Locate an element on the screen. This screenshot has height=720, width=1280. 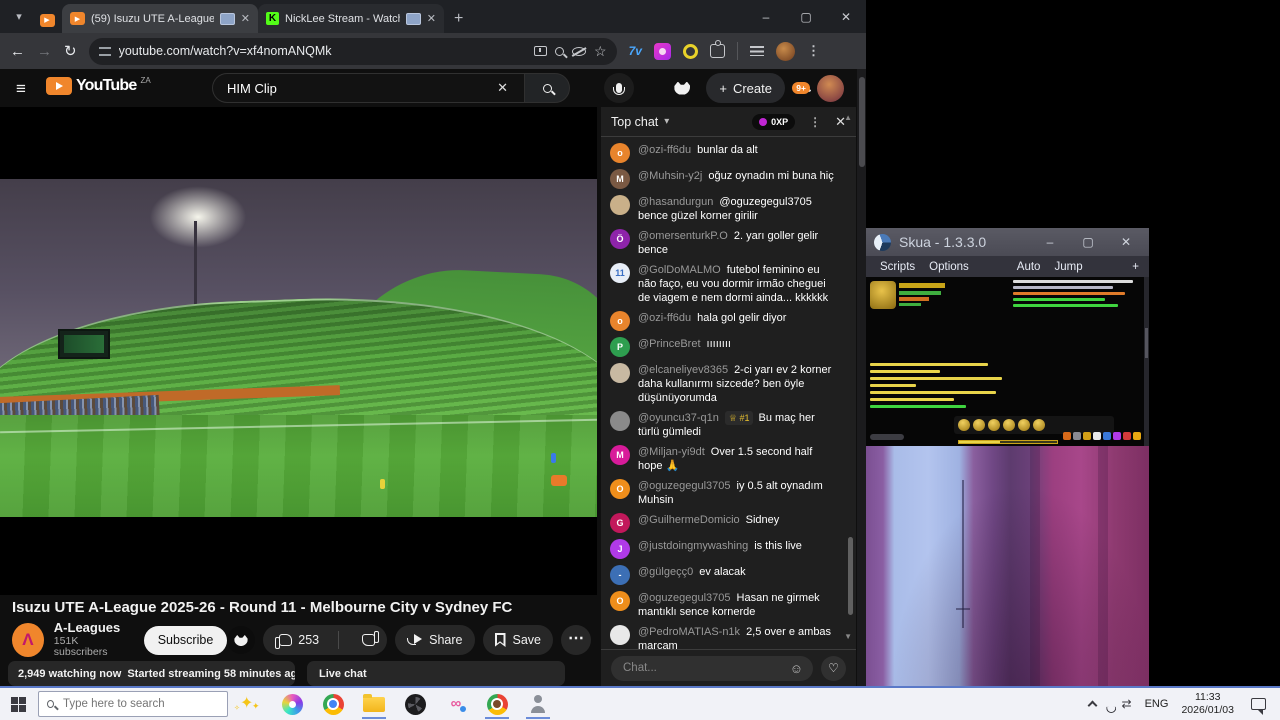
like-button: 253 is located at coordinates (297, 640).